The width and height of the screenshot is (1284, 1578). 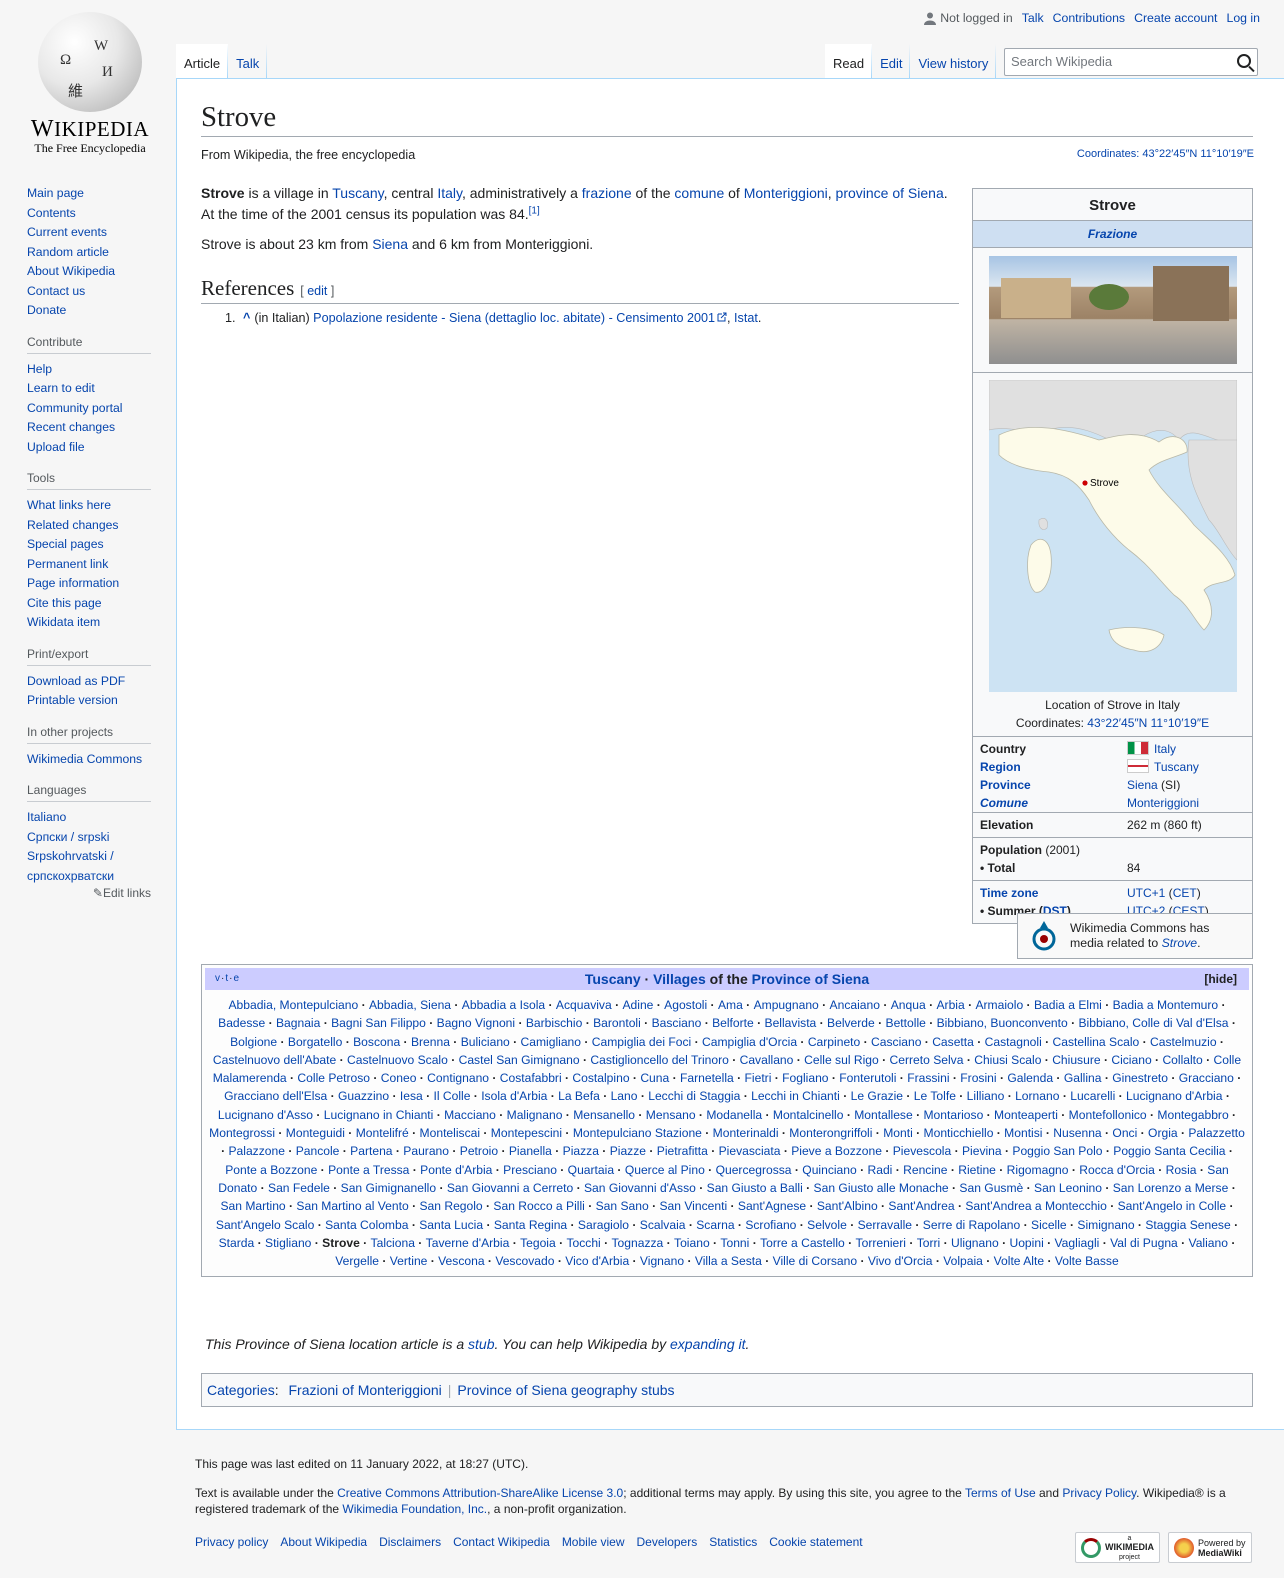 What do you see at coordinates (786, 1005) in the screenshot?
I see `navbox-village-link: Ampugnano` at bounding box center [786, 1005].